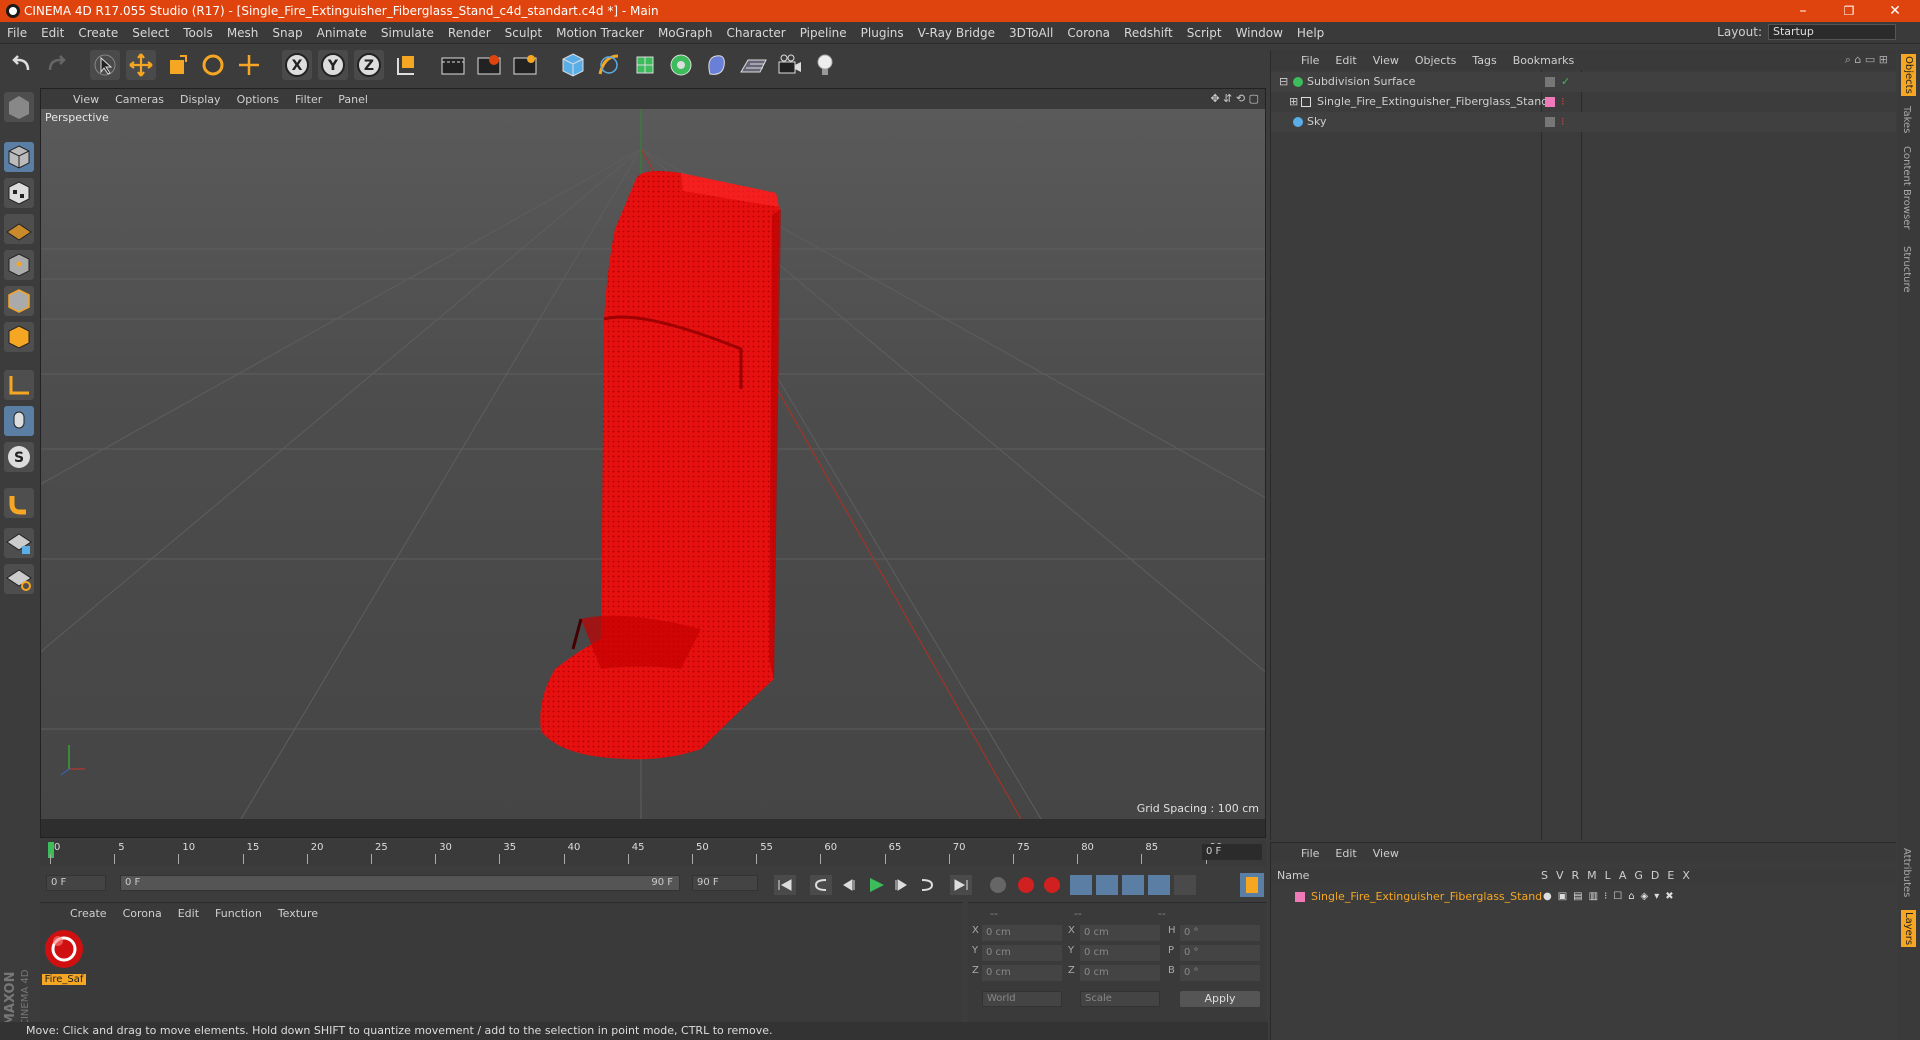 The width and height of the screenshot is (1920, 1040). I want to click on redo-icon, so click(57, 65).